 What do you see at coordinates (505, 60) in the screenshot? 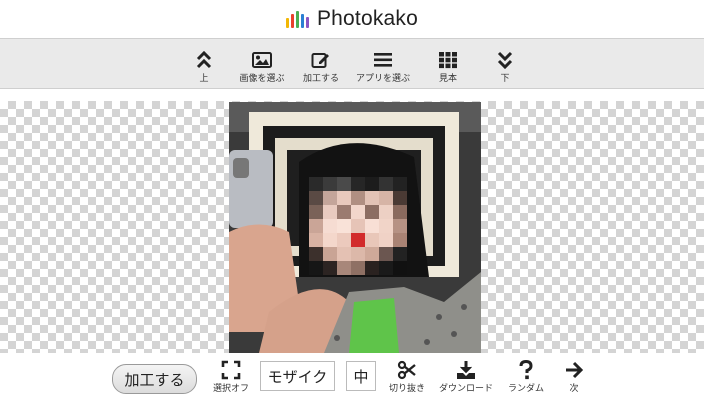
I see `double-chevron-down-icon` at bounding box center [505, 60].